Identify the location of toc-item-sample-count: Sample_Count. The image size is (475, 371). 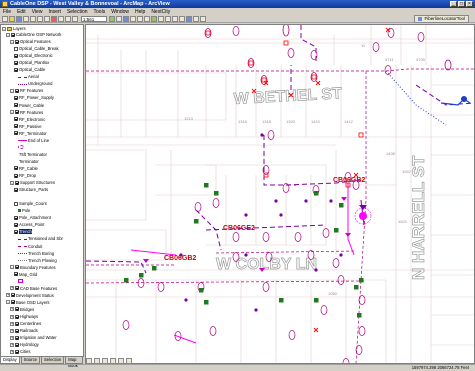
(30, 203).